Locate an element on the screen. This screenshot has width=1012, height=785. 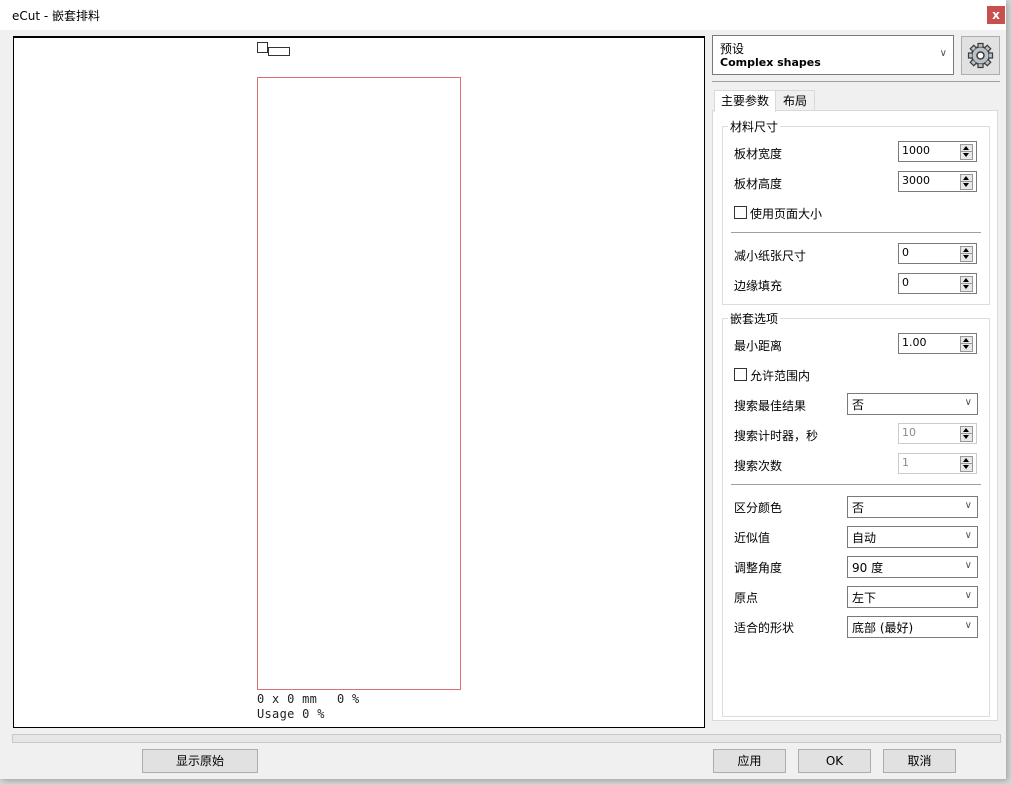
search-timer-value: 10 is located at coordinates (909, 432).